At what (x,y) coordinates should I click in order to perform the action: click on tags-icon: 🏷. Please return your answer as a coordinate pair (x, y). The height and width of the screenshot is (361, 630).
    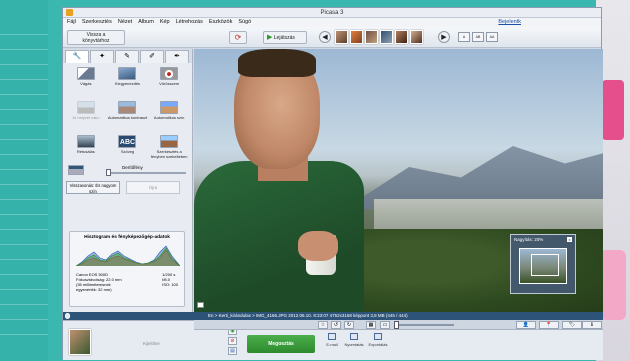
    Looking at the image, I should click on (572, 325).